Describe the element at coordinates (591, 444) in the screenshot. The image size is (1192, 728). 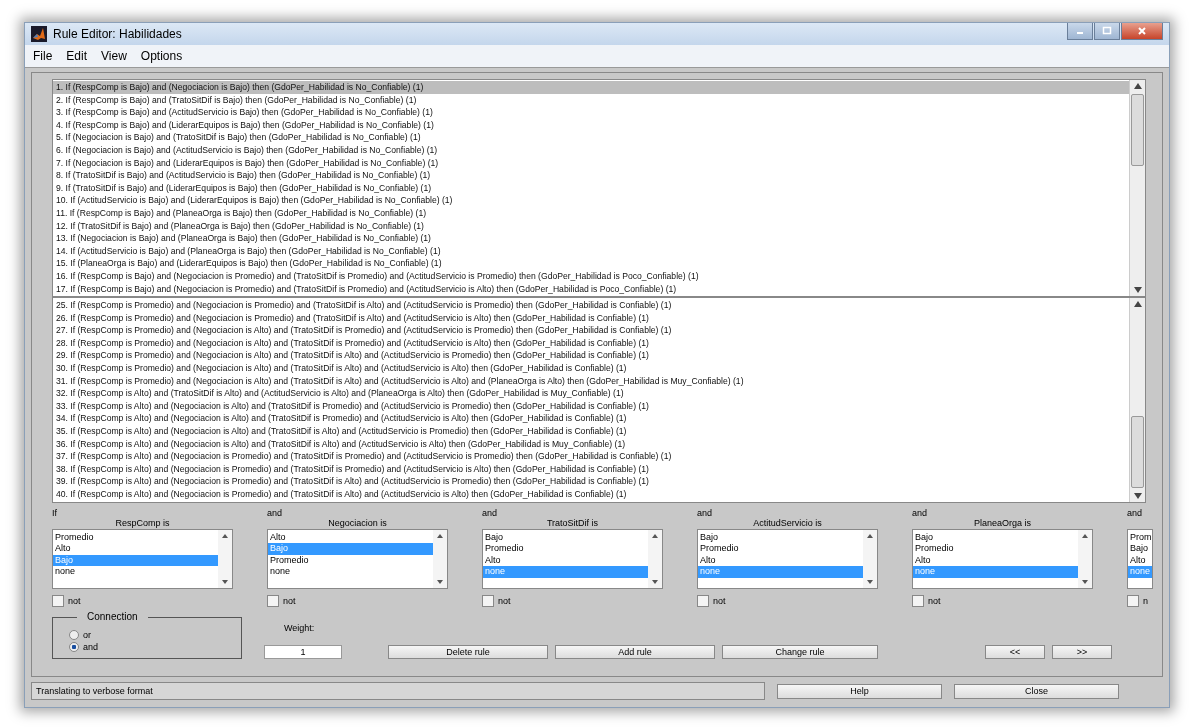
I see `rule-item: 36. If (RespComp is Alto) and (Negociacion is Alto) and (TratoSitDif is Alto) and (ActitudServicio is Alto) then (GdoPer_Habilidad is Muy_Confiable) (1)` at that location.